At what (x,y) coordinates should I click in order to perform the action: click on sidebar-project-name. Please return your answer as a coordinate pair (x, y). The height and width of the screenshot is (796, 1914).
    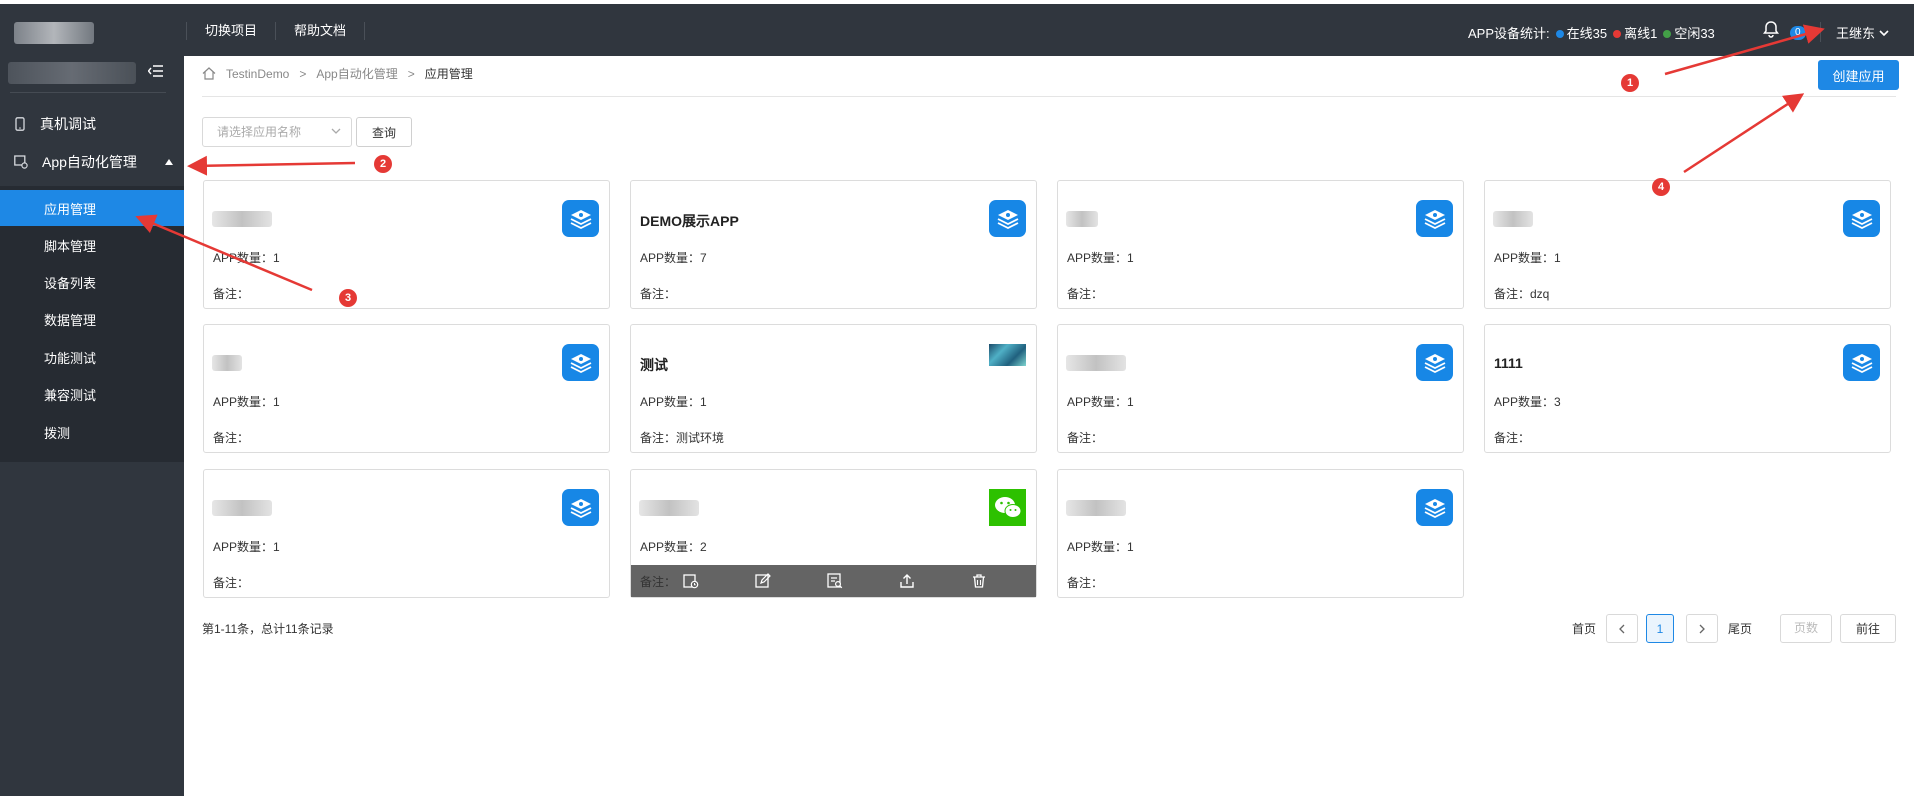
    Looking at the image, I should click on (72, 73).